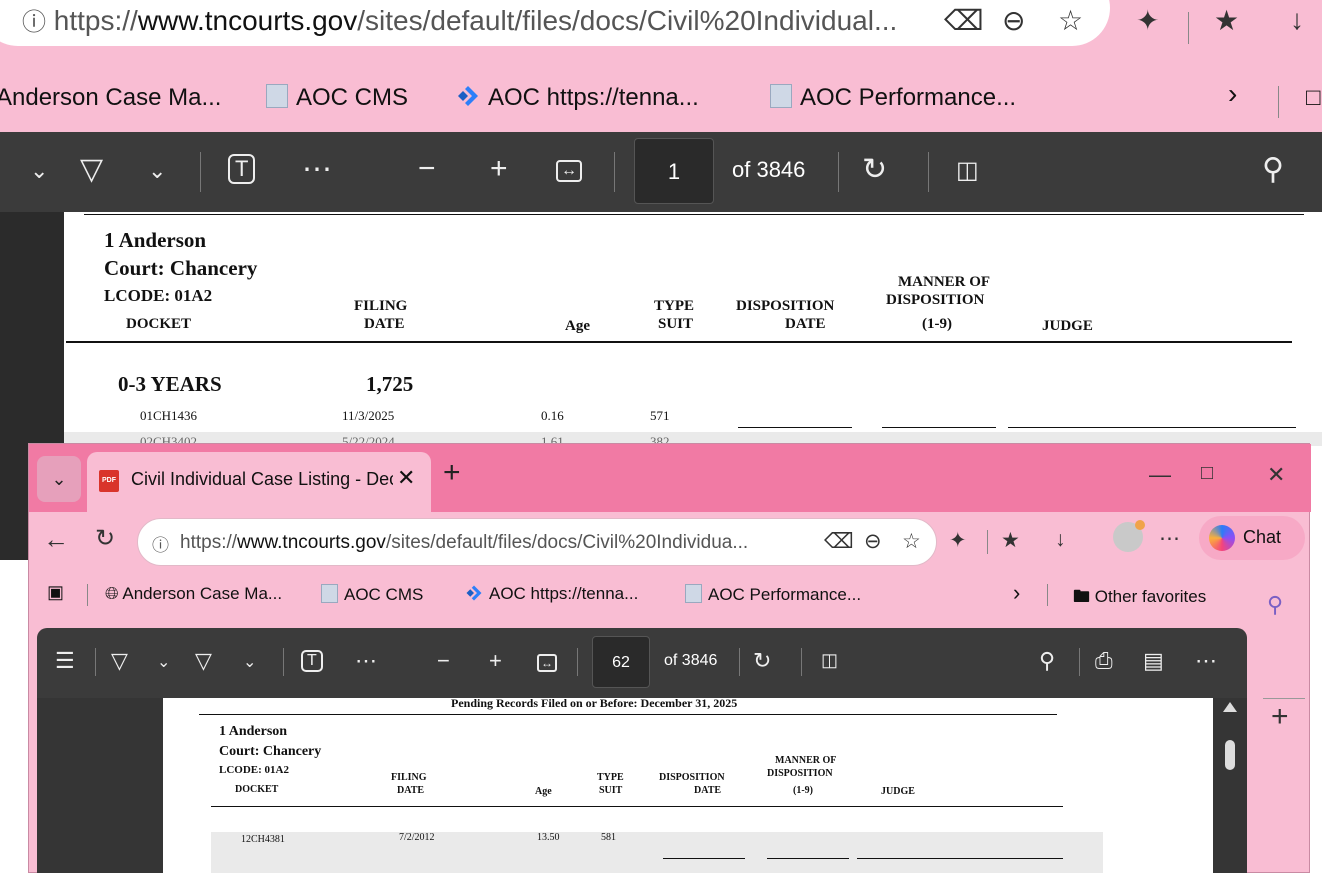 The image size is (1322, 873). What do you see at coordinates (1280, 717) in the screenshot?
I see `add-sidebar-app-icon: +` at bounding box center [1280, 717].